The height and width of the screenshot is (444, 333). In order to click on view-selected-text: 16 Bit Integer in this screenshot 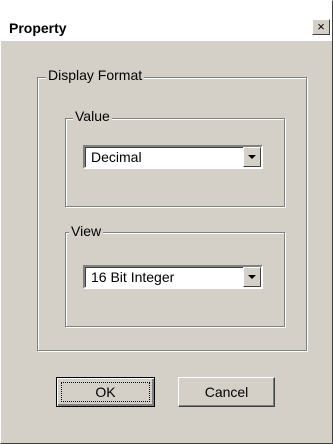, I will do `click(133, 277)`.